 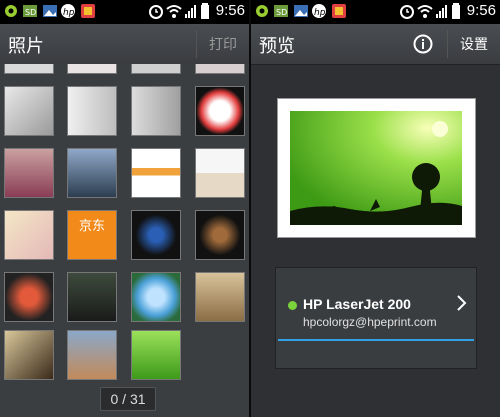 I want to click on preview-image, so click(x=376, y=168).